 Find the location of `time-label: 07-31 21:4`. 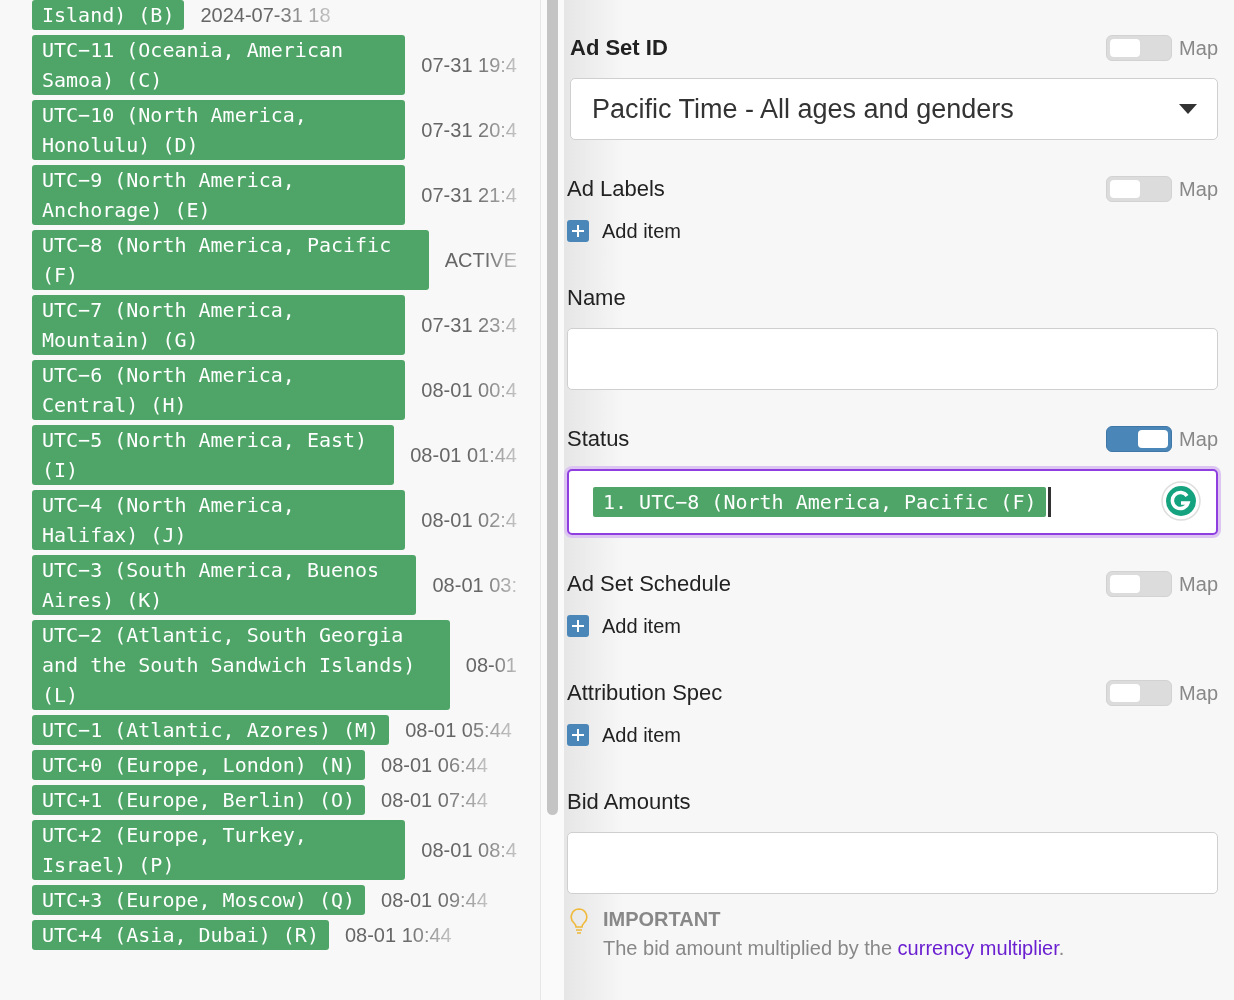

time-label: 07-31 21:4 is located at coordinates (469, 195).